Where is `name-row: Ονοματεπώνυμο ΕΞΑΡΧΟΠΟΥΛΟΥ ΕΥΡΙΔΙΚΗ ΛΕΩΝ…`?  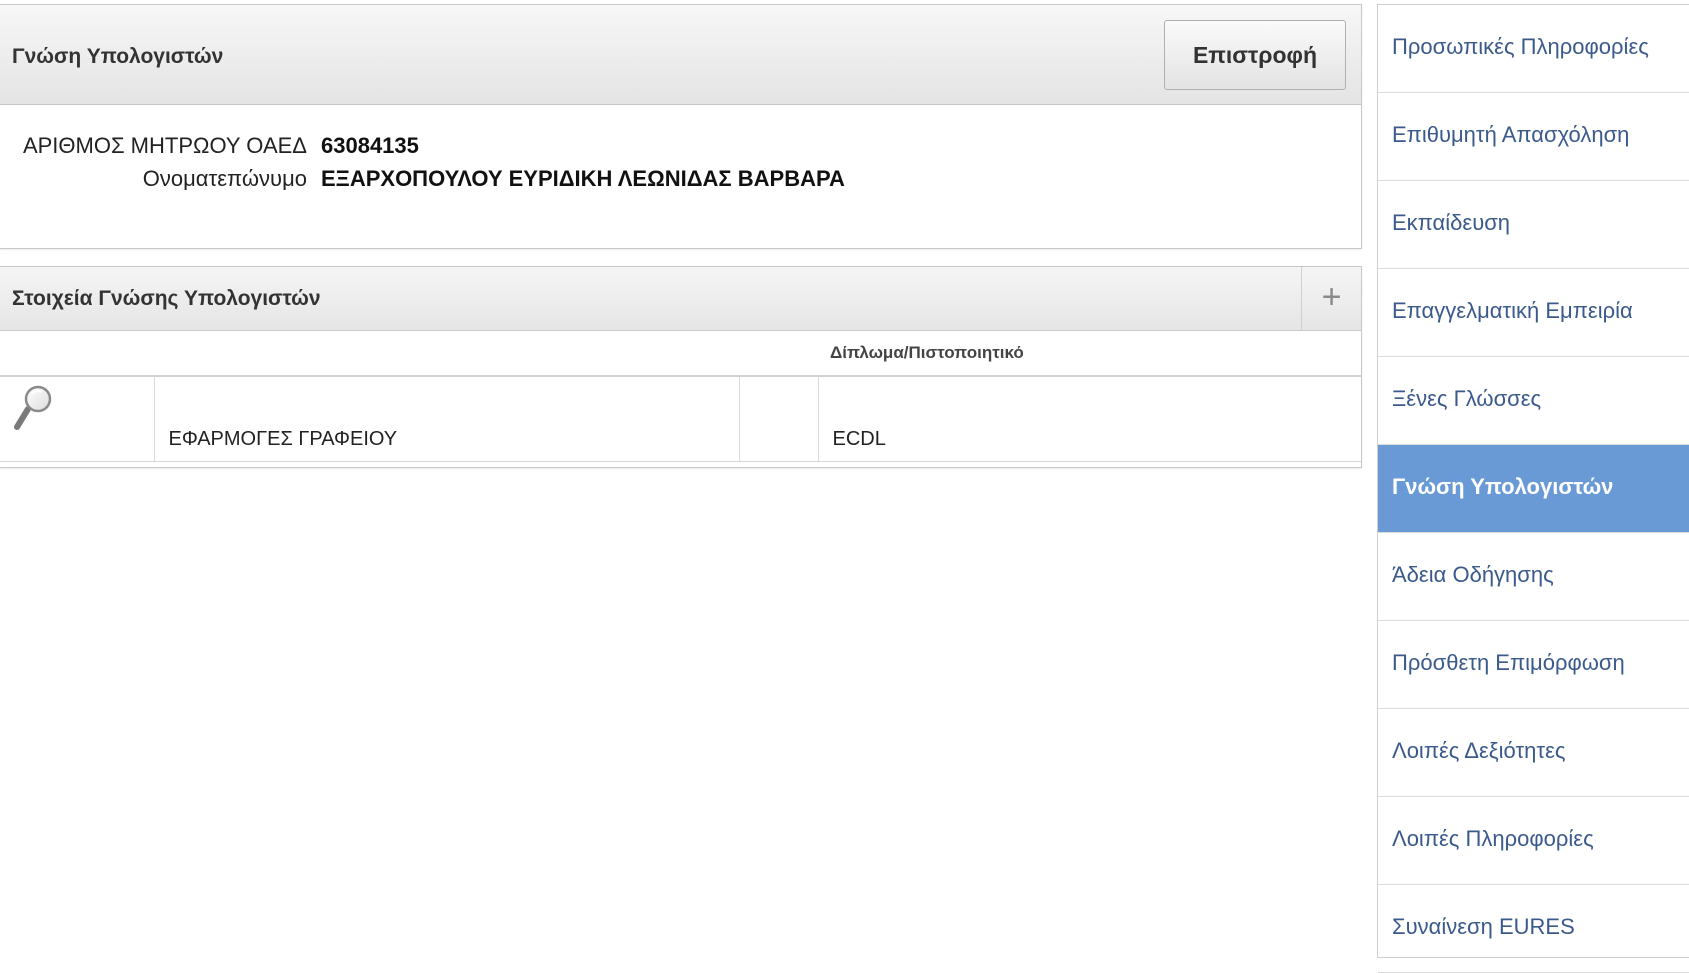
name-row: Ονοματεπώνυμο ΕΞΑΡΧΟΠΟΥΛΟΥ ΕΥΡΙΔΙΚΗ ΛΕΩΝ… is located at coordinates (500, 179).